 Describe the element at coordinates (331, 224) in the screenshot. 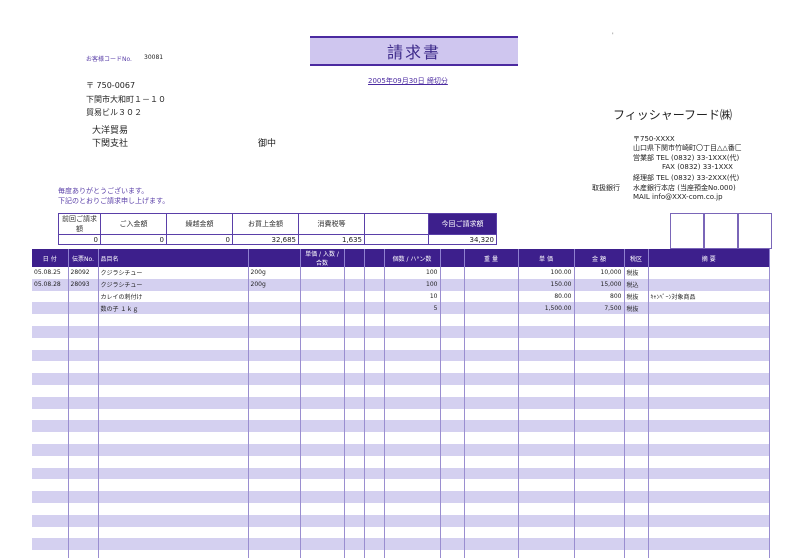

I see `summary-header-tax: 消費税等` at that location.